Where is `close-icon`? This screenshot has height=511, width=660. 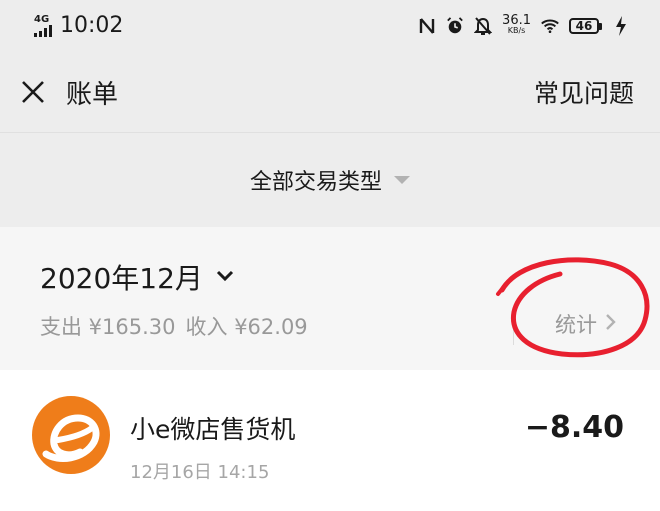 close-icon is located at coordinates (33, 92).